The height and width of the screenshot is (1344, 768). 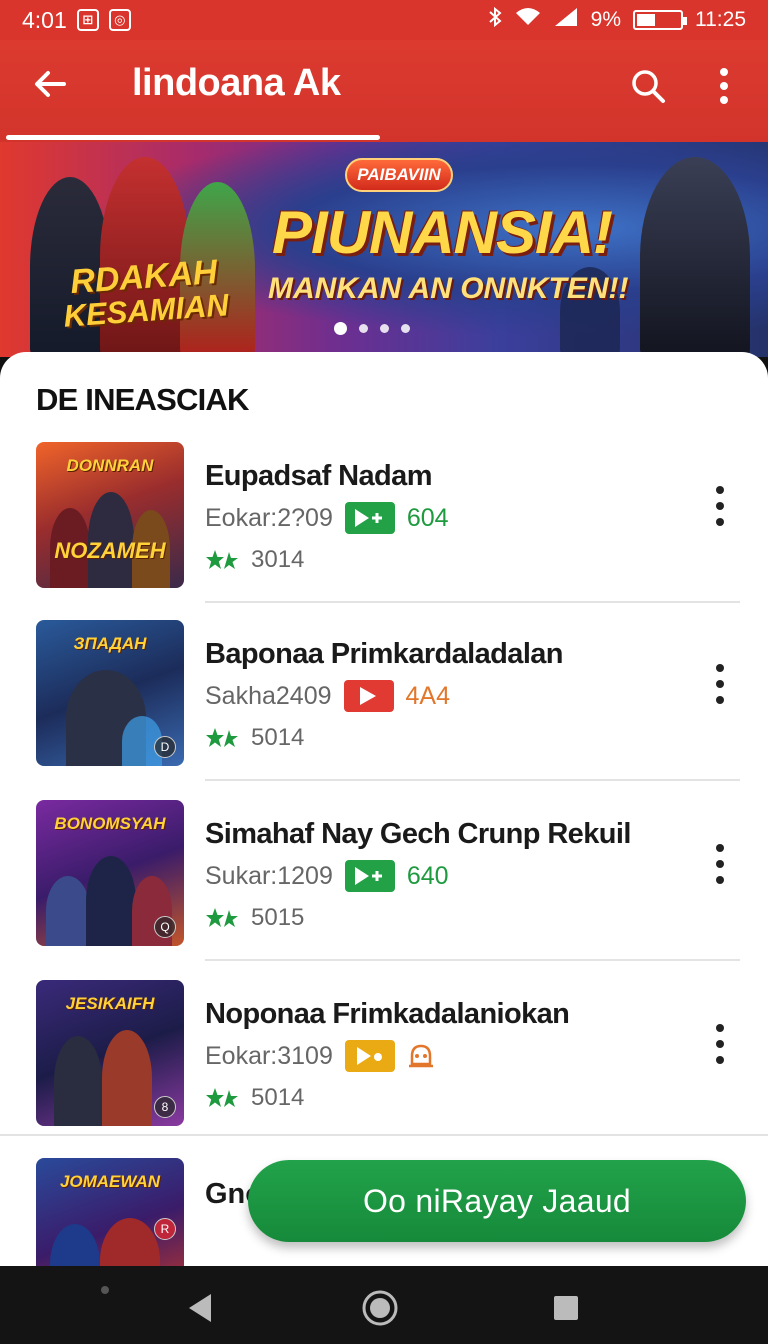 What do you see at coordinates (384, 20) in the screenshot?
I see `status-bar: 4:01 ⊞ ◎ 9% 11:25` at bounding box center [384, 20].